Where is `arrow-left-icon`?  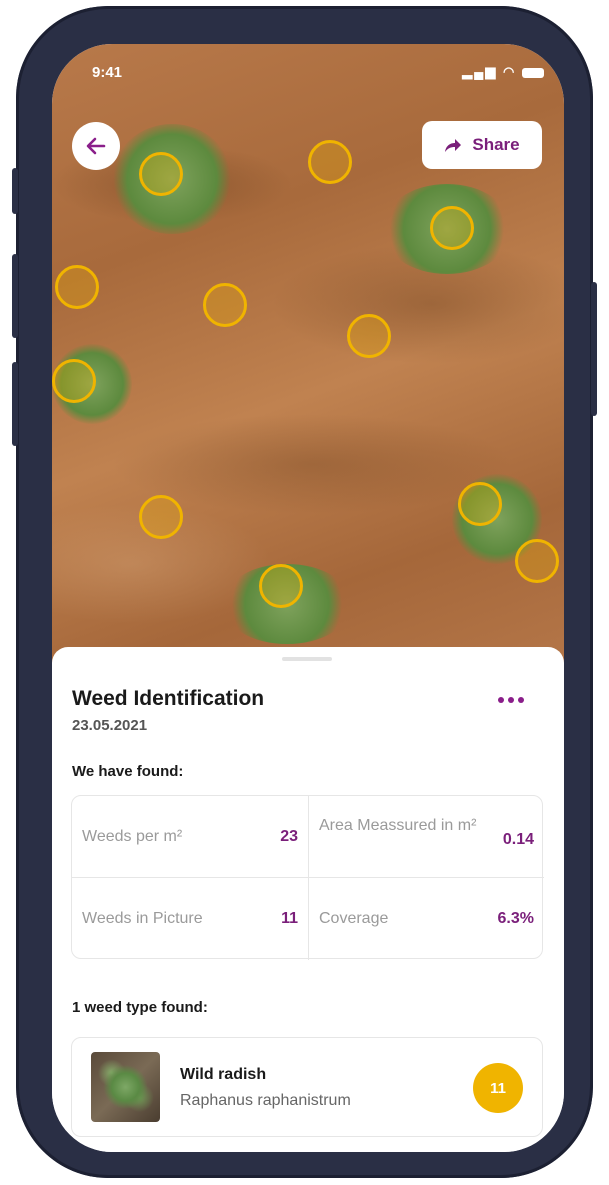
arrow-left-icon is located at coordinates (96, 146).